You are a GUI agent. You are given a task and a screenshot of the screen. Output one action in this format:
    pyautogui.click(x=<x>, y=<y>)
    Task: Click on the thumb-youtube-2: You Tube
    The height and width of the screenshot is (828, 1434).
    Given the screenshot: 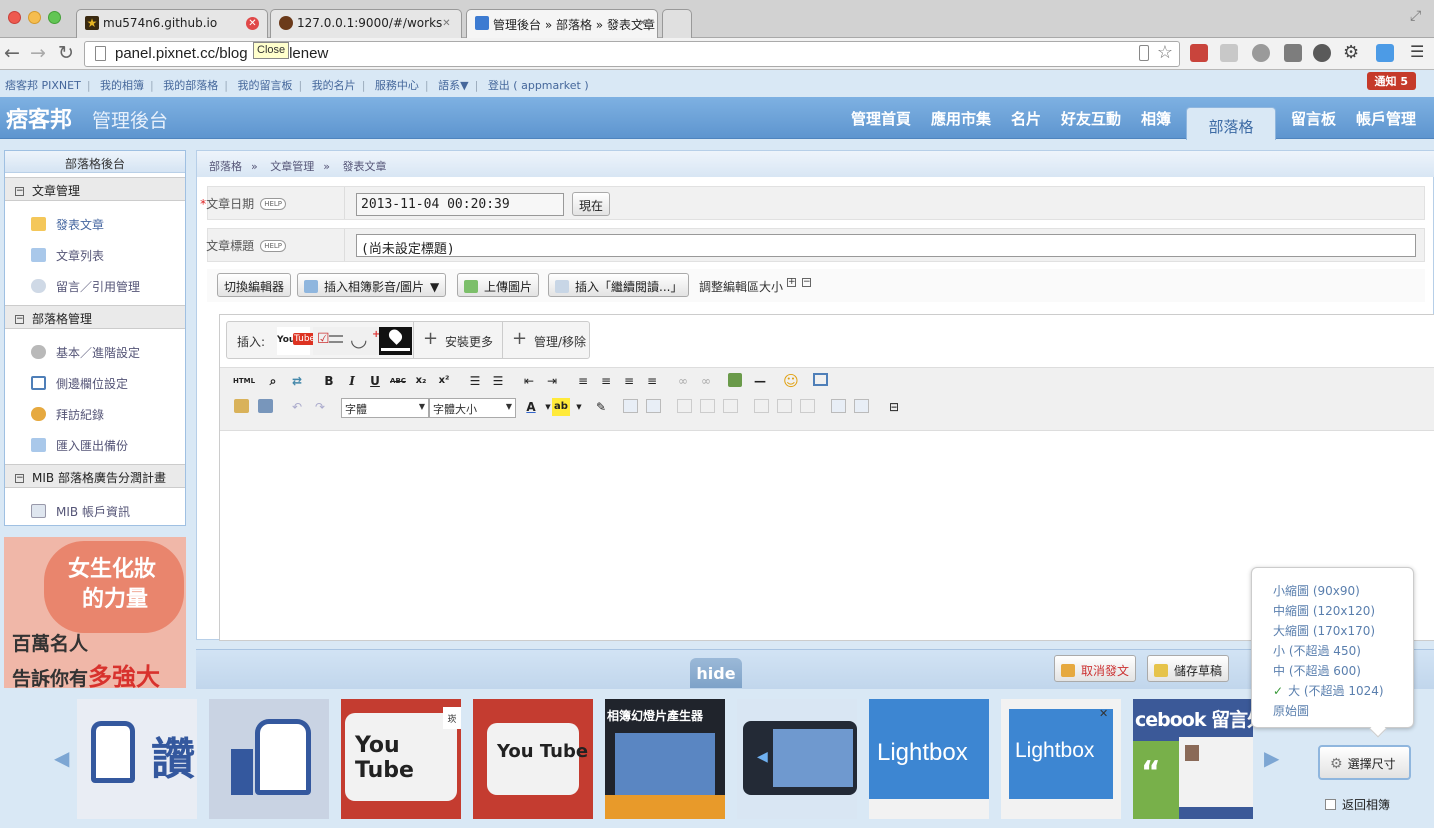 What is the action you would take?
    pyautogui.click(x=533, y=759)
    